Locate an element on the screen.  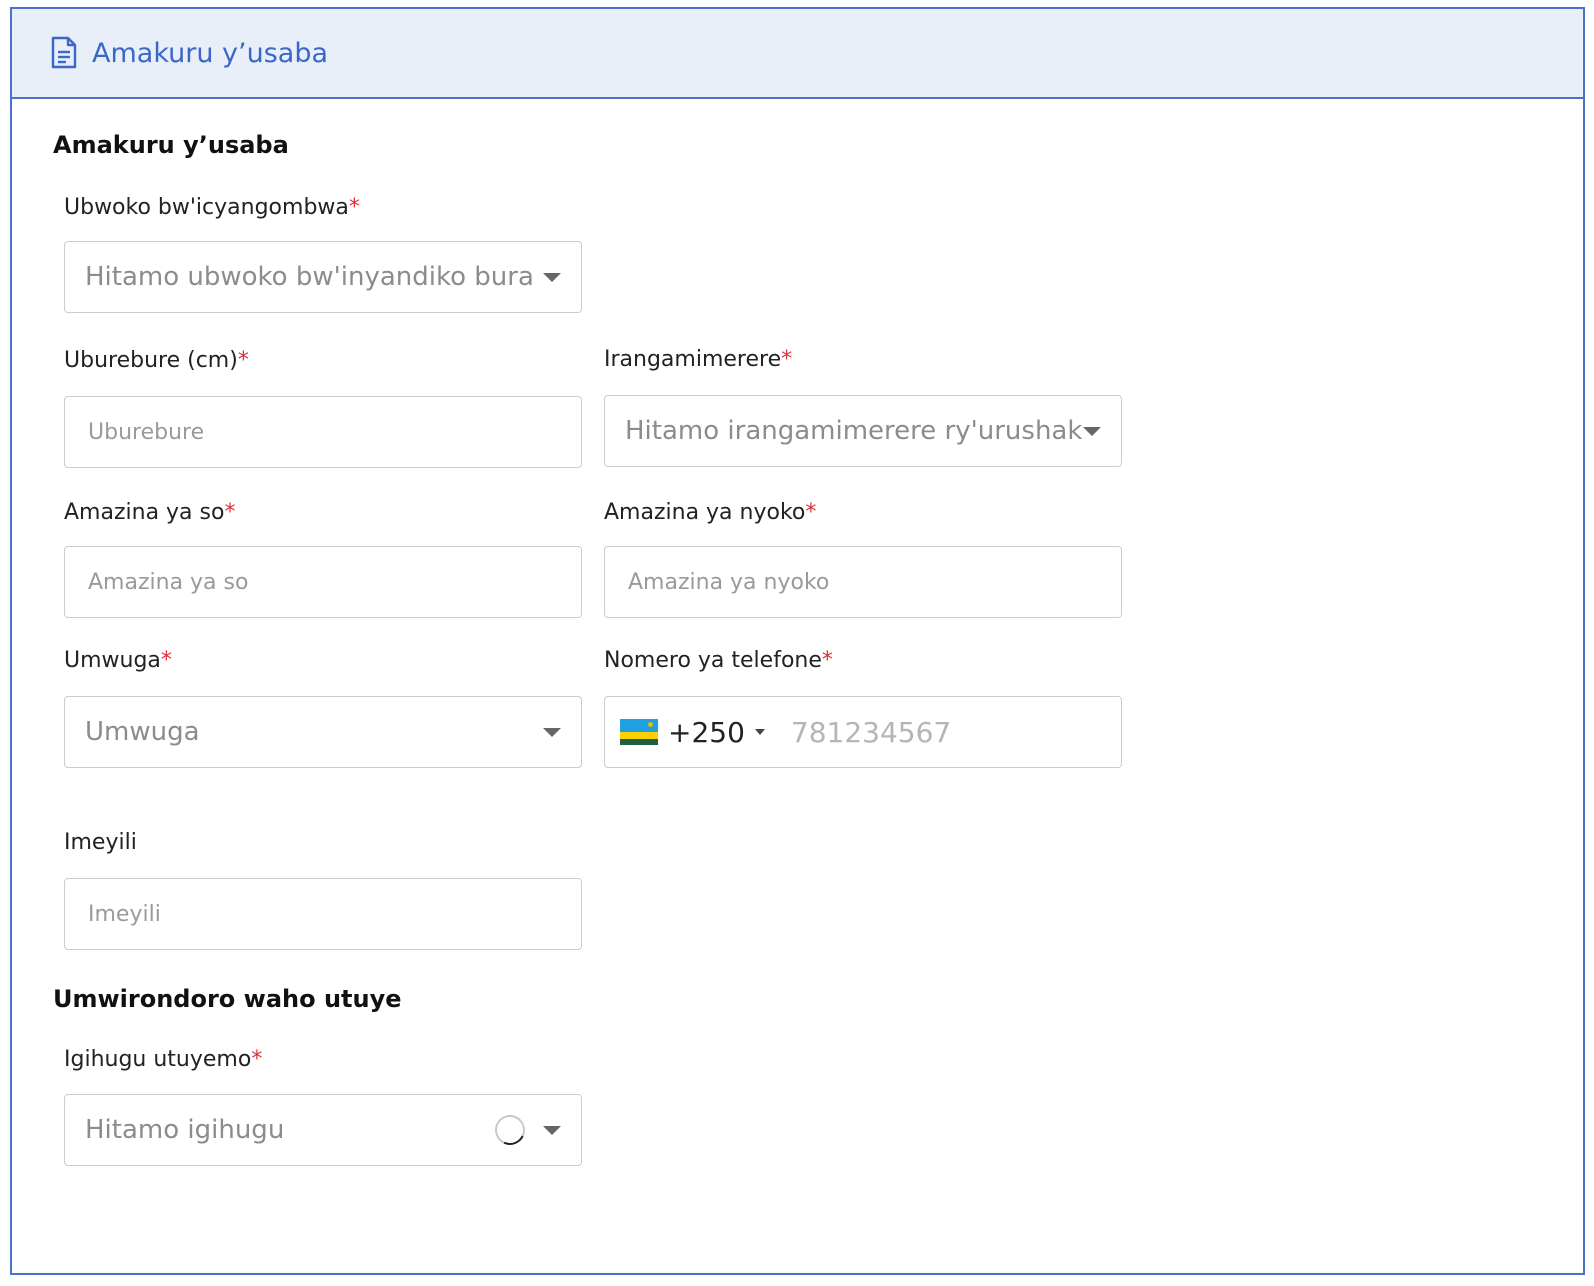
section-title-applicant: Amakuru y’usaba is located at coordinates (171, 145).